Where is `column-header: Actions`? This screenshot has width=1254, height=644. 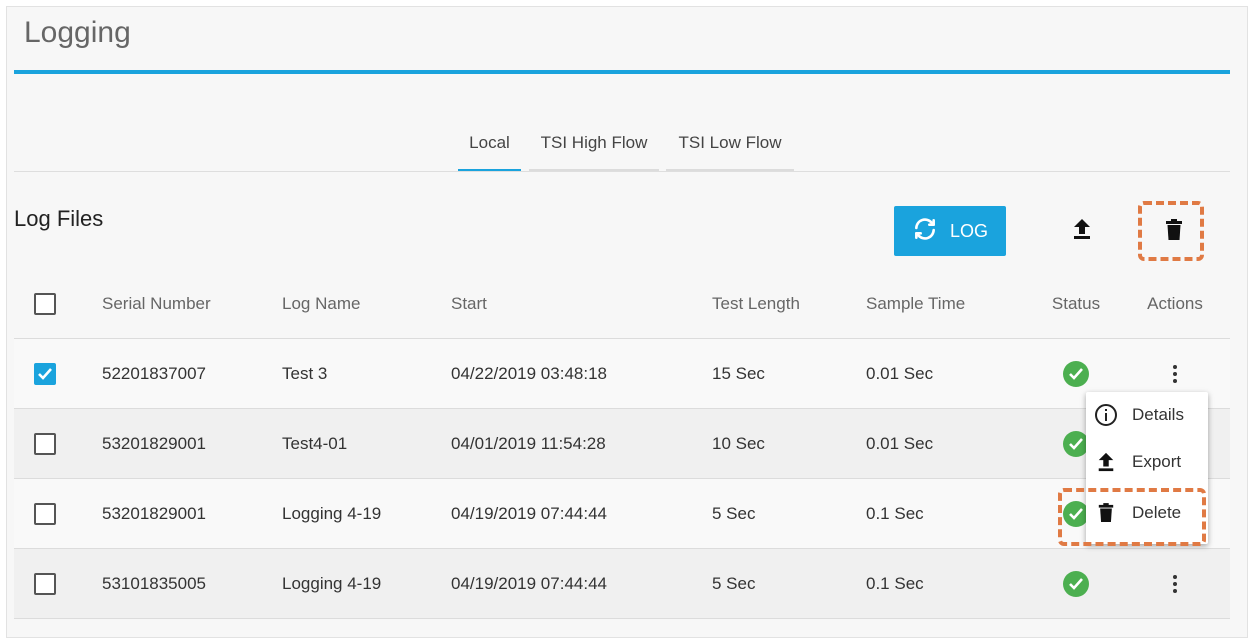 column-header: Actions is located at coordinates (1175, 303).